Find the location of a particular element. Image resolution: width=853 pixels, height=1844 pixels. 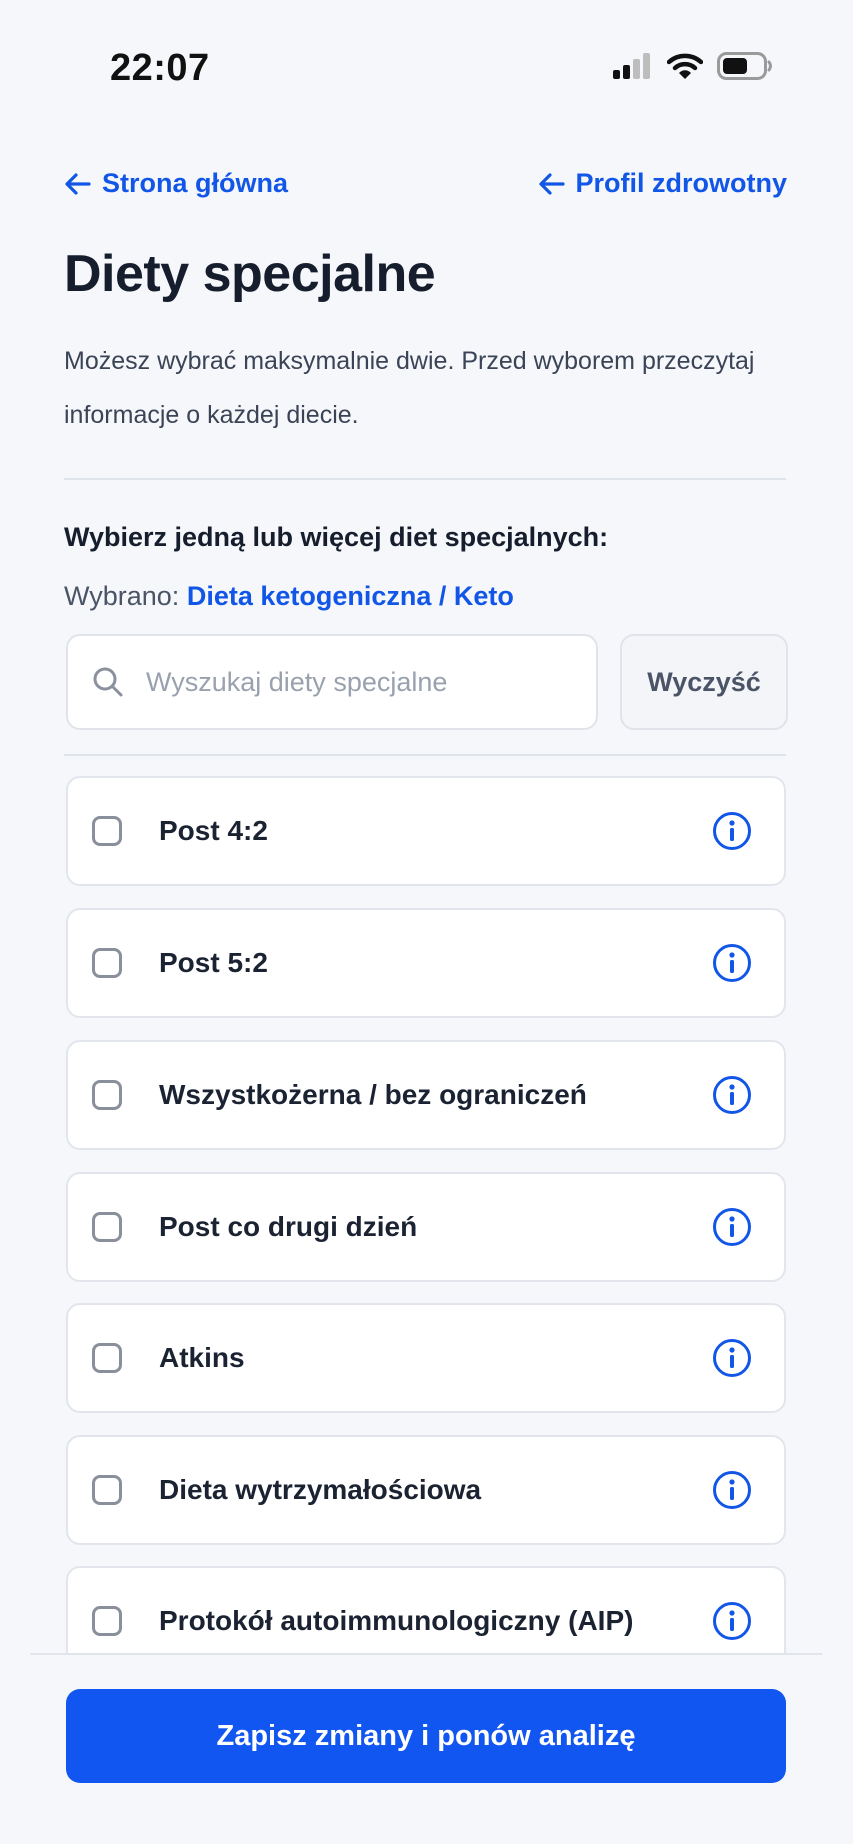

search-box is located at coordinates (332, 682).